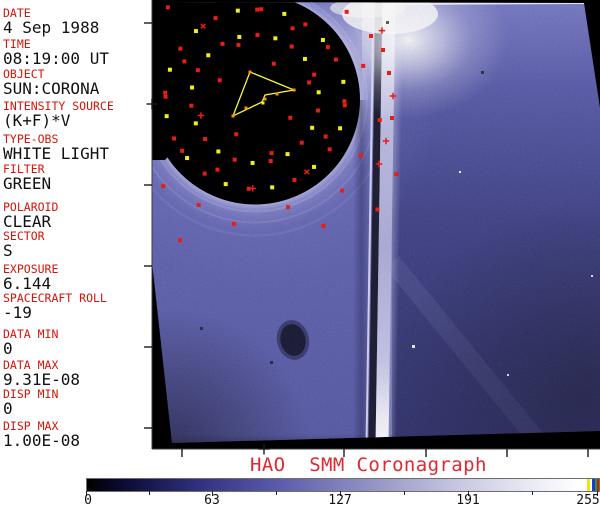 The width and height of the screenshot is (600, 512). Describe the element at coordinates (55, 307) in the screenshot. I see `meta-entry-spacecraft-roll: SPACECRAFT ROLL -19` at that location.